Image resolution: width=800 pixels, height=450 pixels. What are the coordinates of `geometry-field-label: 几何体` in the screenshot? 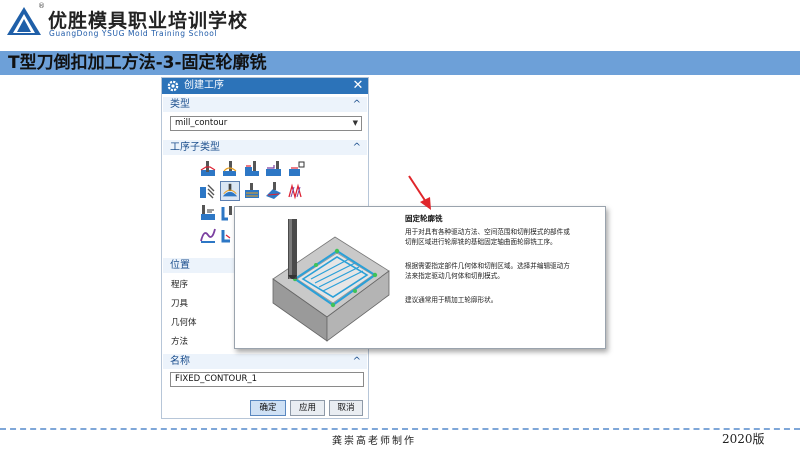 It's located at (184, 323).